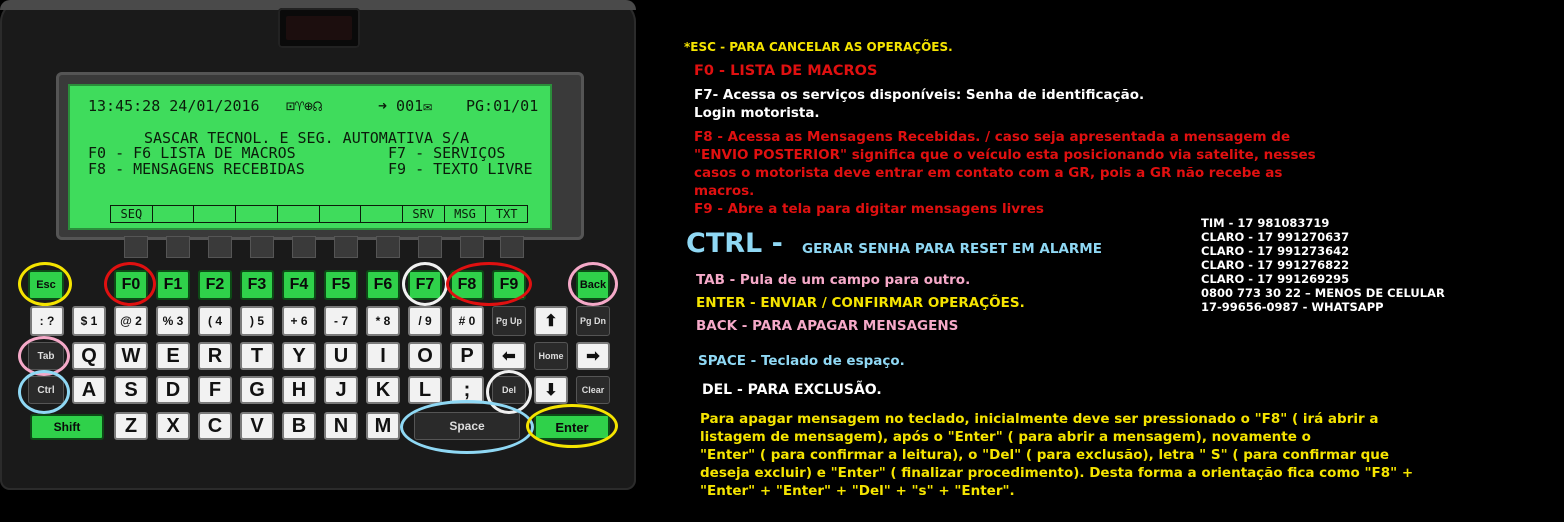 Image resolution: width=1564 pixels, height=522 pixels. I want to click on arrow-down-key: ⬇, so click(551, 390).